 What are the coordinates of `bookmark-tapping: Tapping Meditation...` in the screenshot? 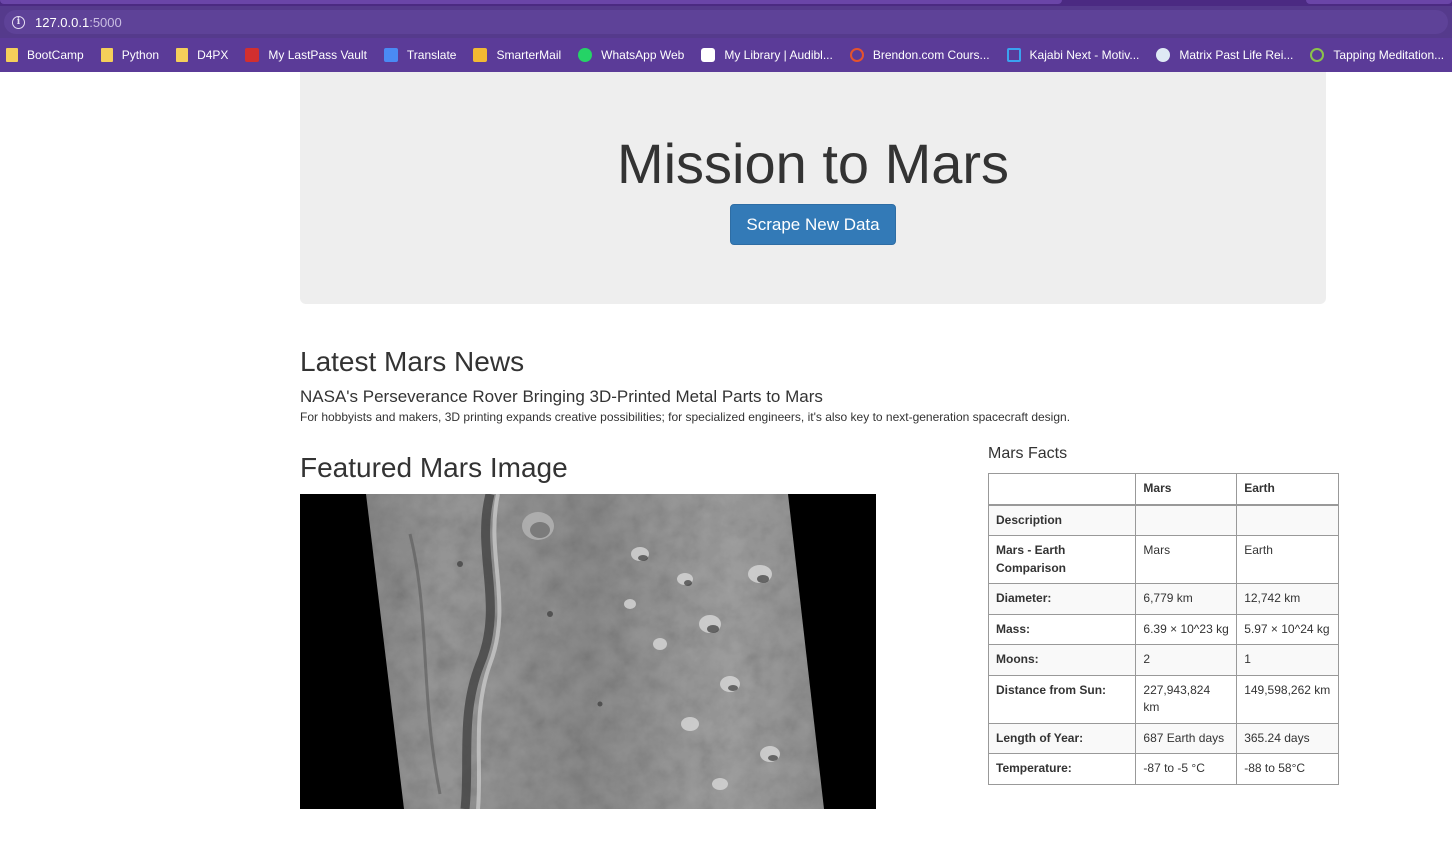 It's located at (1377, 55).